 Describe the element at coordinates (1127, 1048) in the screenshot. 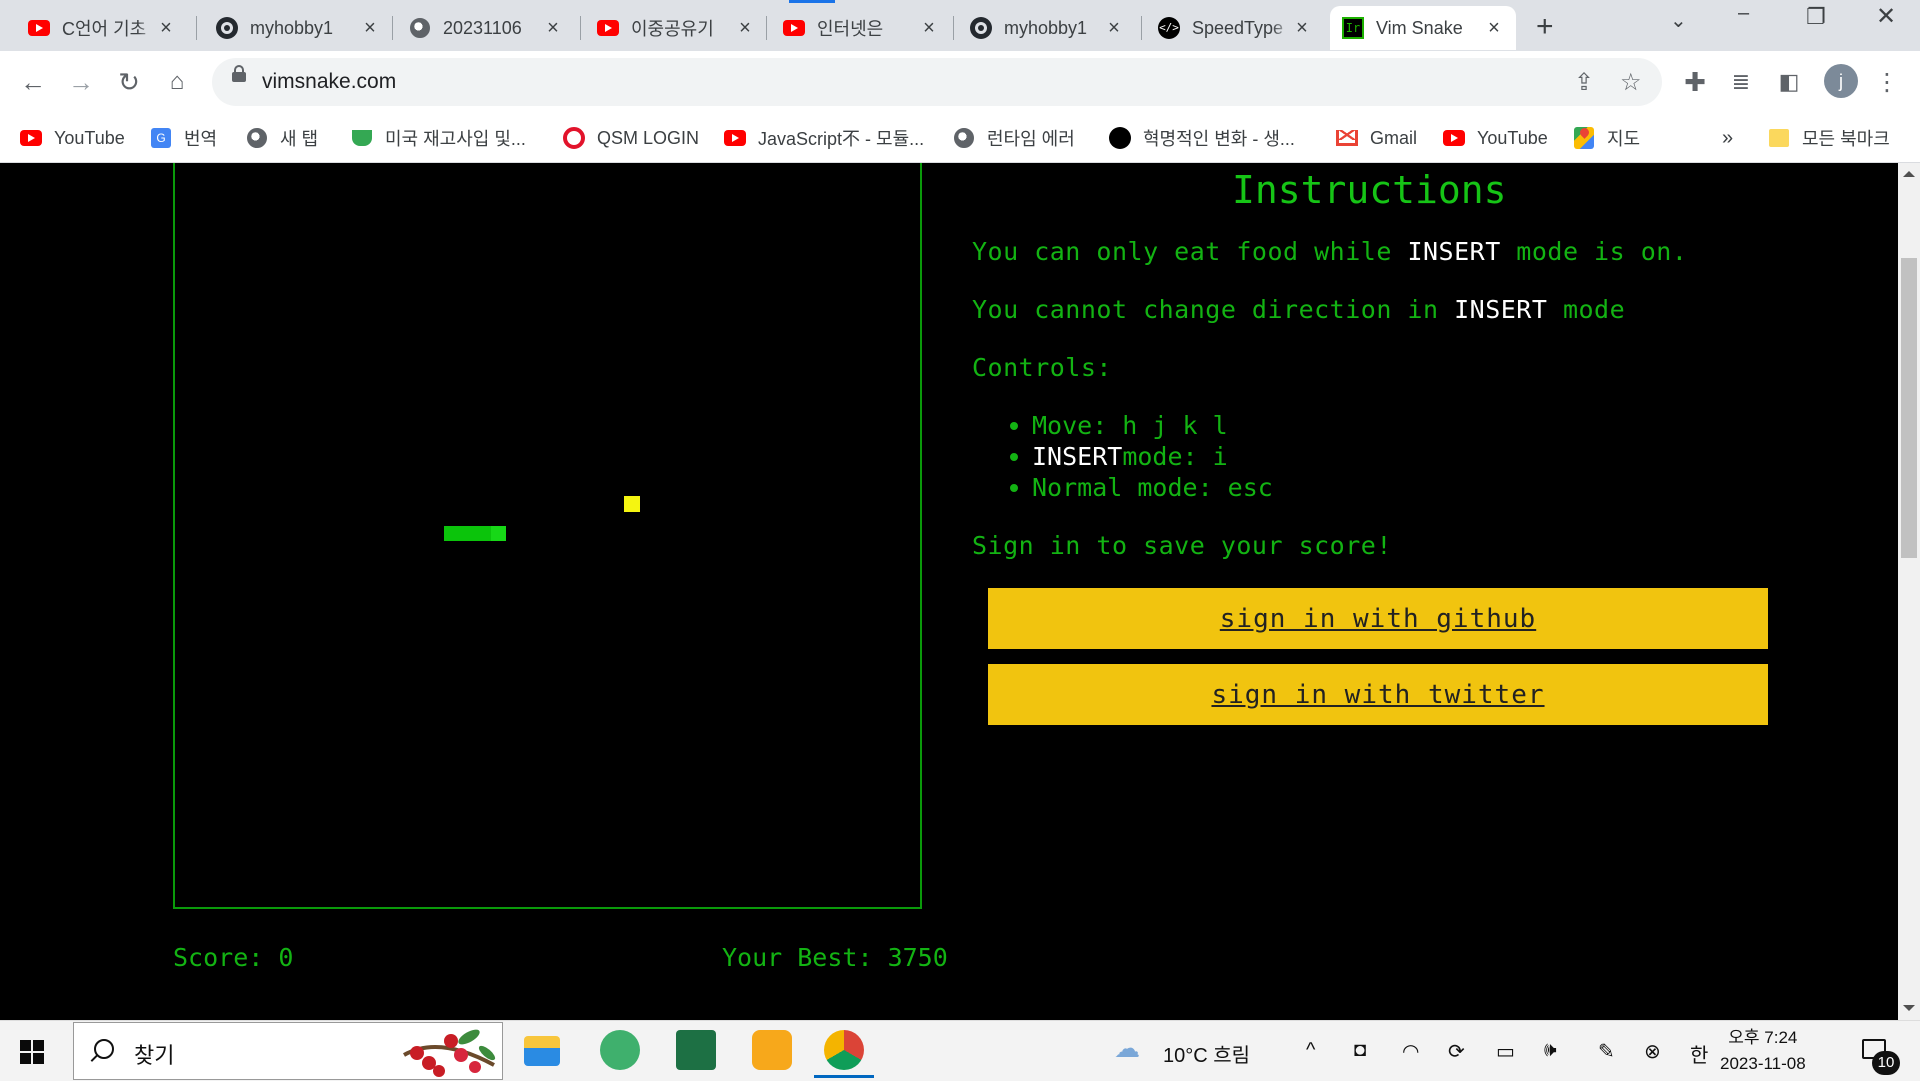

I see `cloud-weather-icon: ☁` at that location.